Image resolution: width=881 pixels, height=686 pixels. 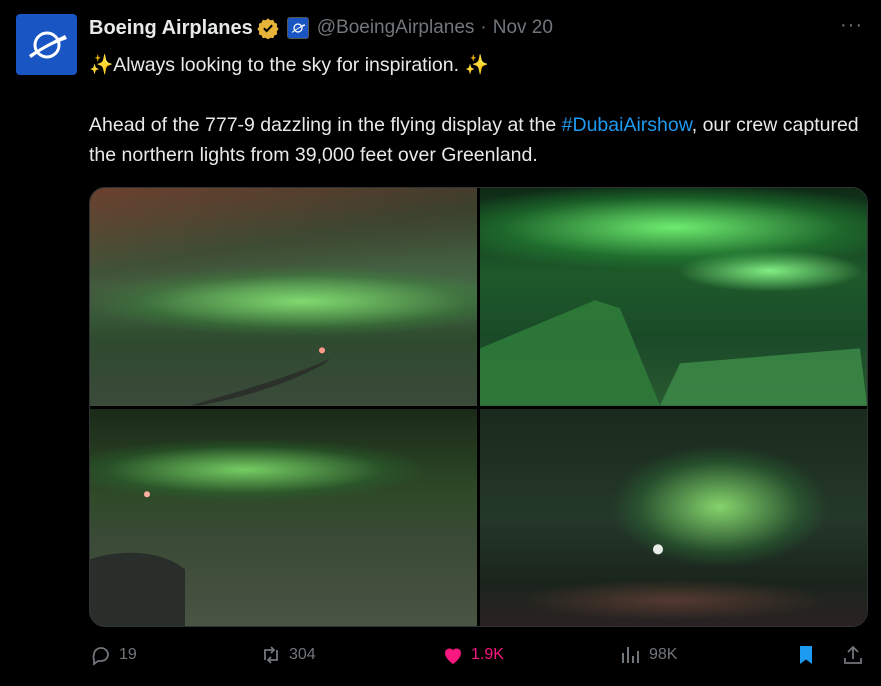 What do you see at coordinates (287, 655) in the screenshot?
I see `repost-button: 304` at bounding box center [287, 655].